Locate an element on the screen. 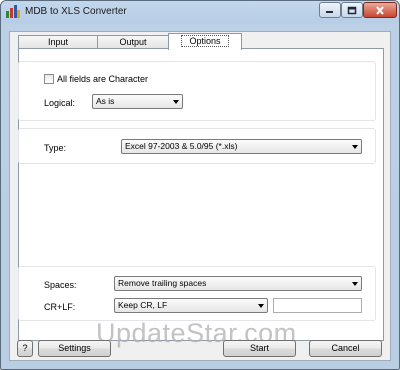 Image resolution: width=400 pixels, height=370 pixels. minimize-icon is located at coordinates (329, 12).